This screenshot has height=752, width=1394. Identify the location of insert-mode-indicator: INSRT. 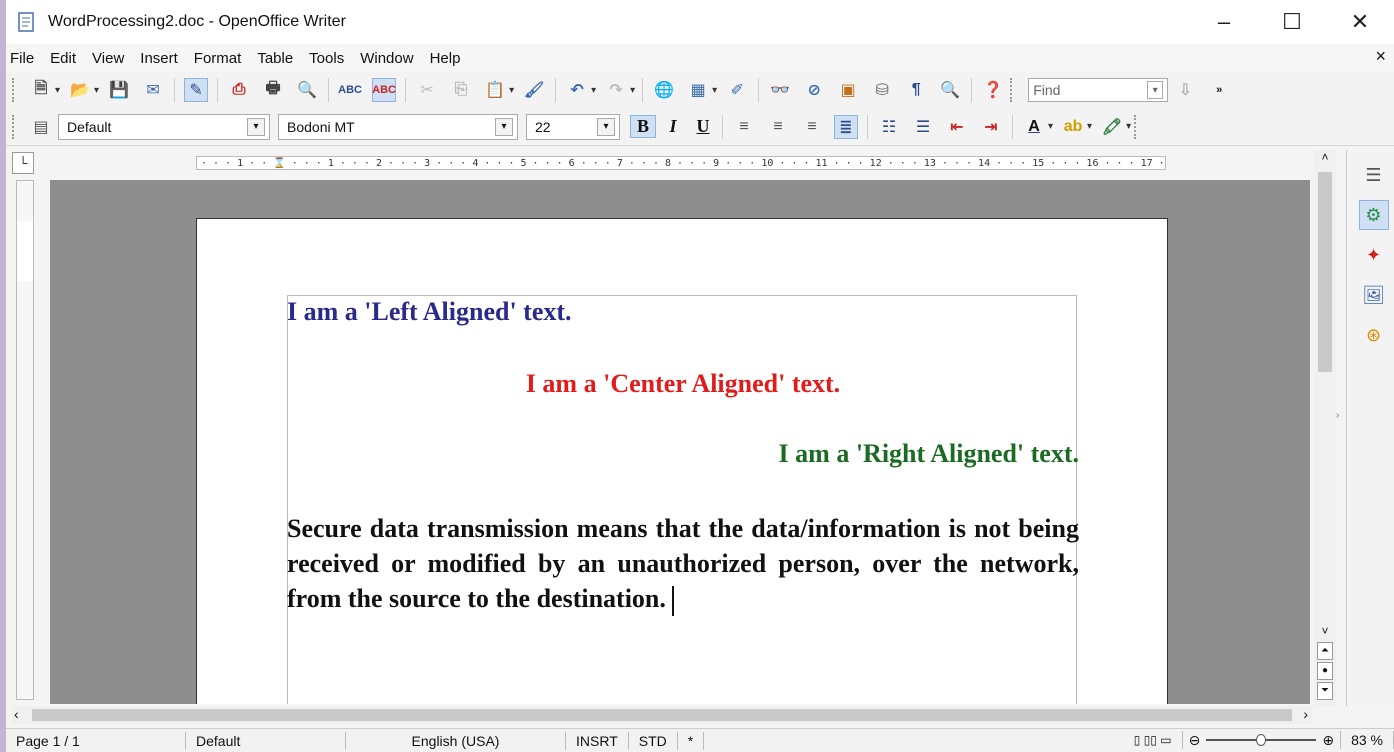
(597, 740).